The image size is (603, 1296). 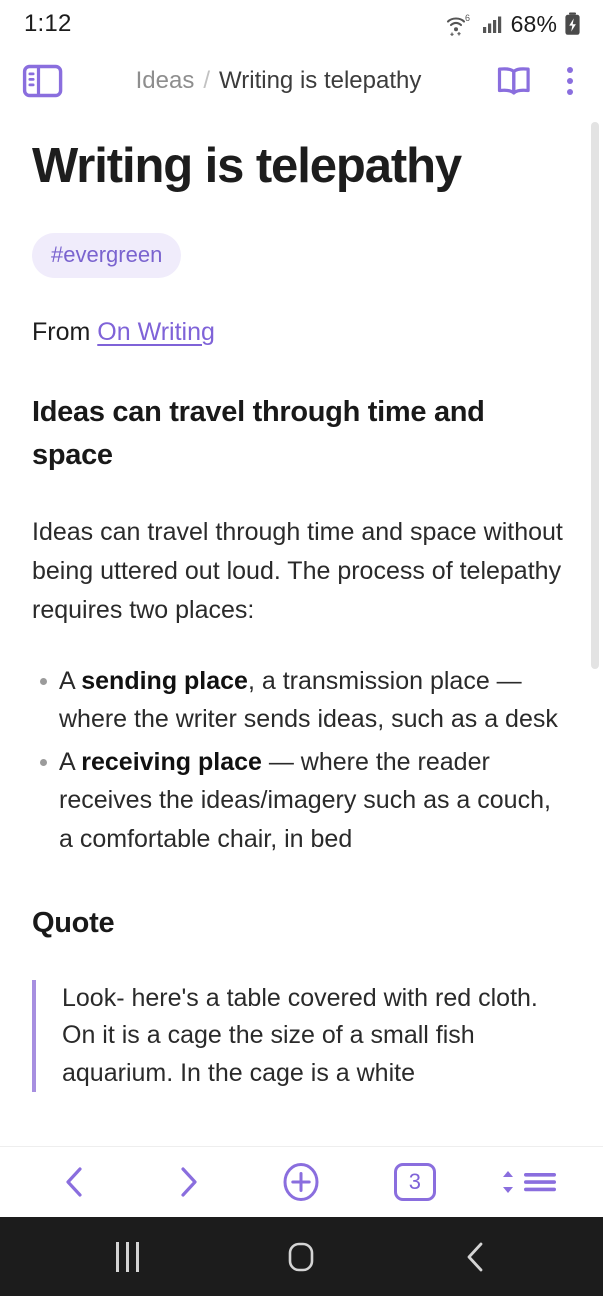 What do you see at coordinates (514, 81) in the screenshot?
I see `open-book-icon` at bounding box center [514, 81].